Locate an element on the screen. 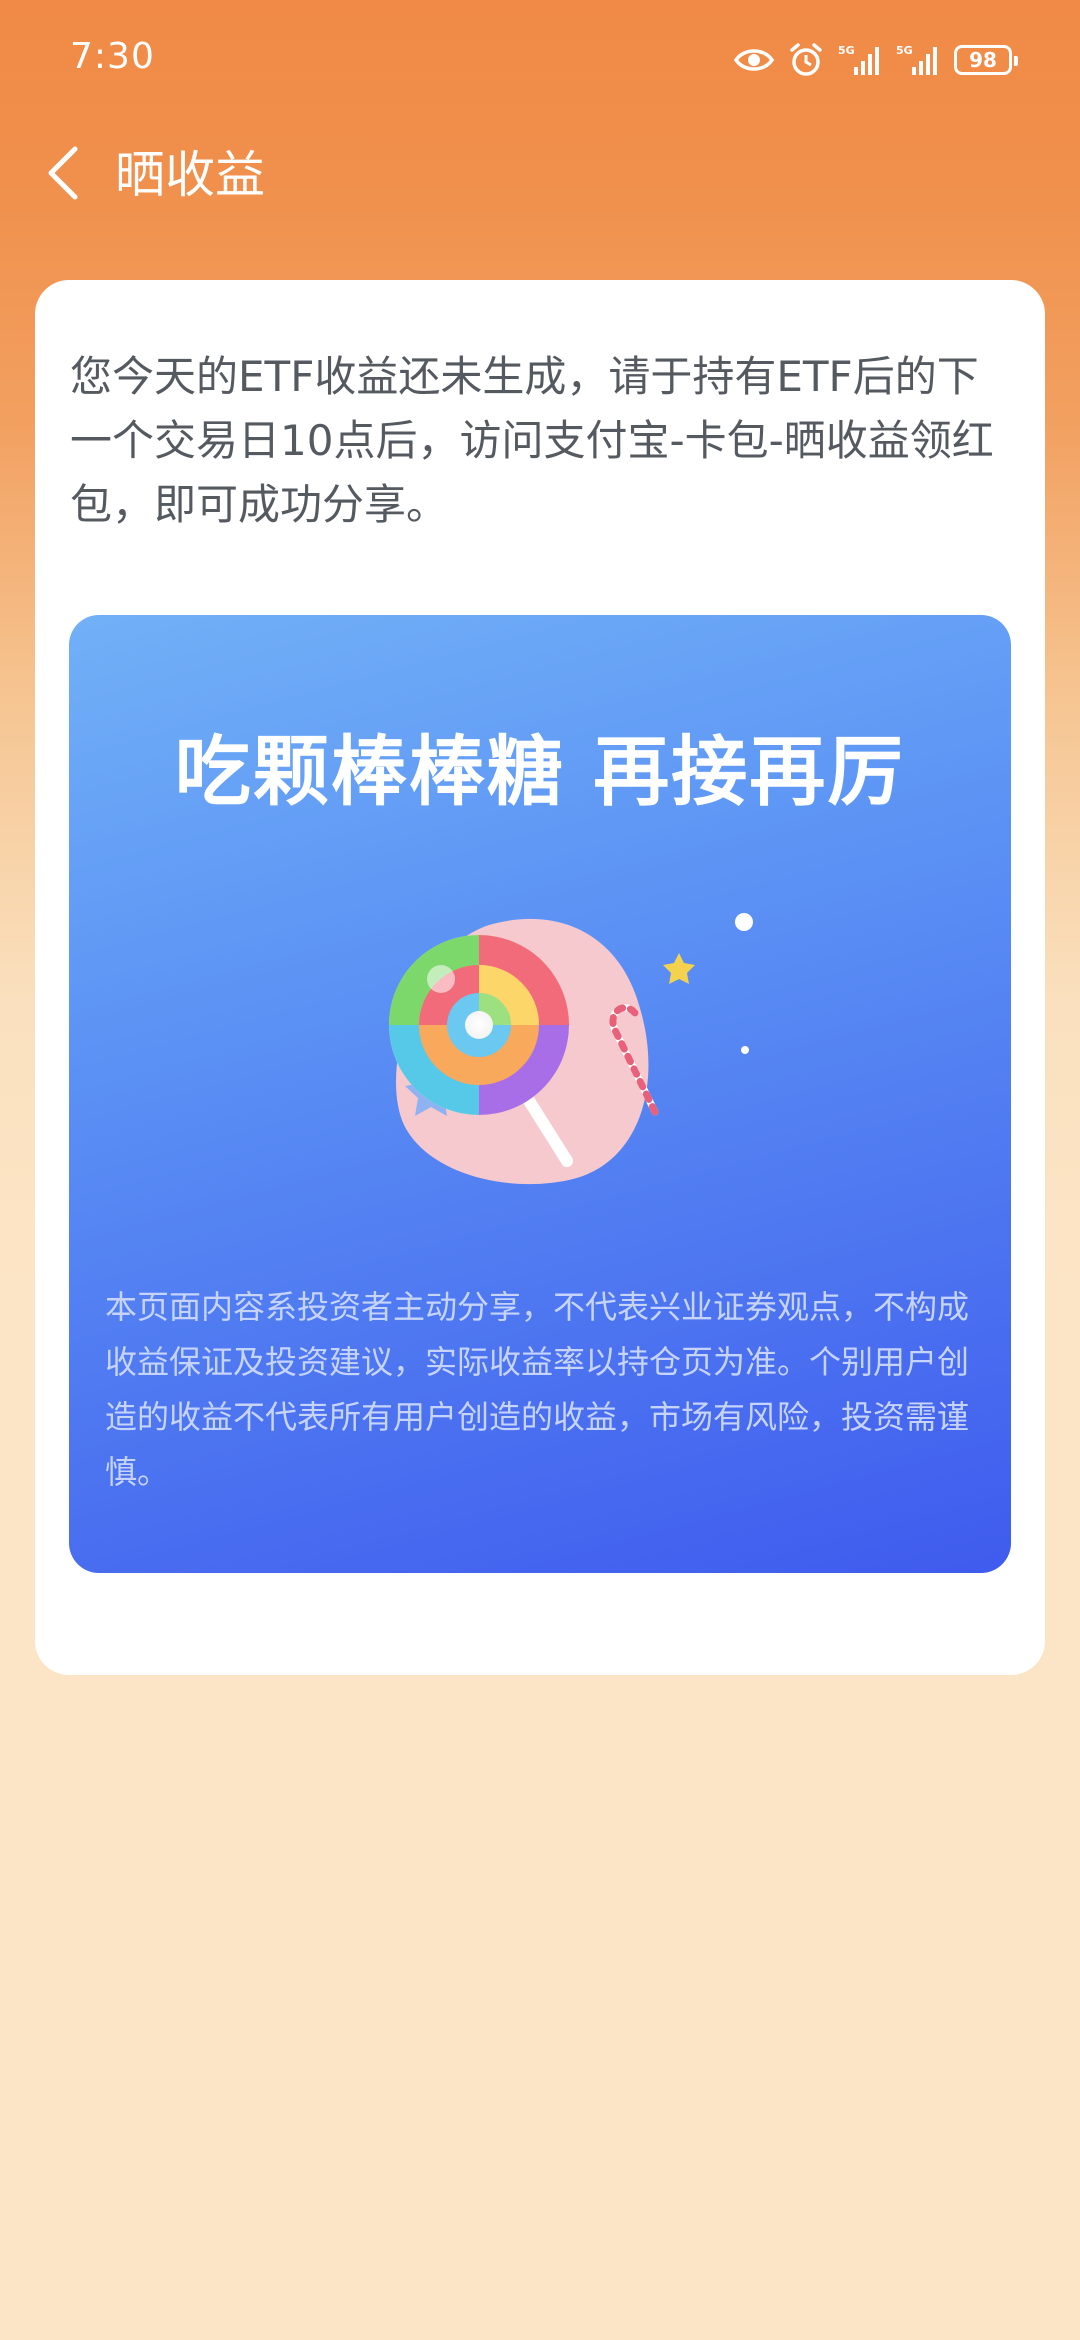  banner-title: 吃颗棒棒糖 再接再厉 is located at coordinates (540, 771).